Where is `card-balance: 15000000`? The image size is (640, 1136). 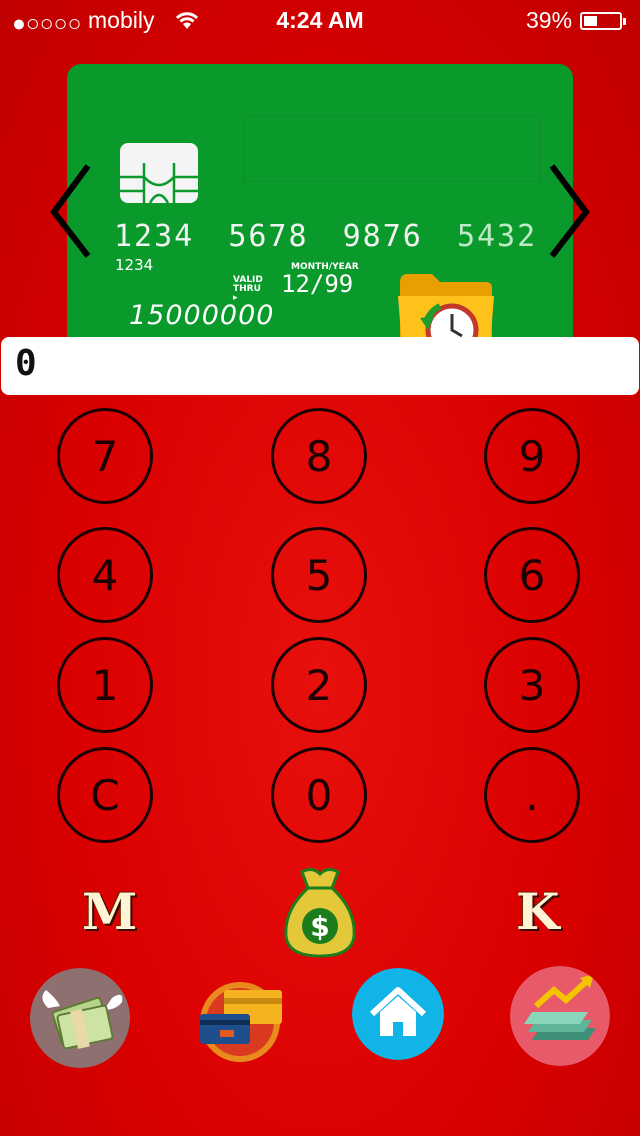
card-balance: 15000000 is located at coordinates (202, 315).